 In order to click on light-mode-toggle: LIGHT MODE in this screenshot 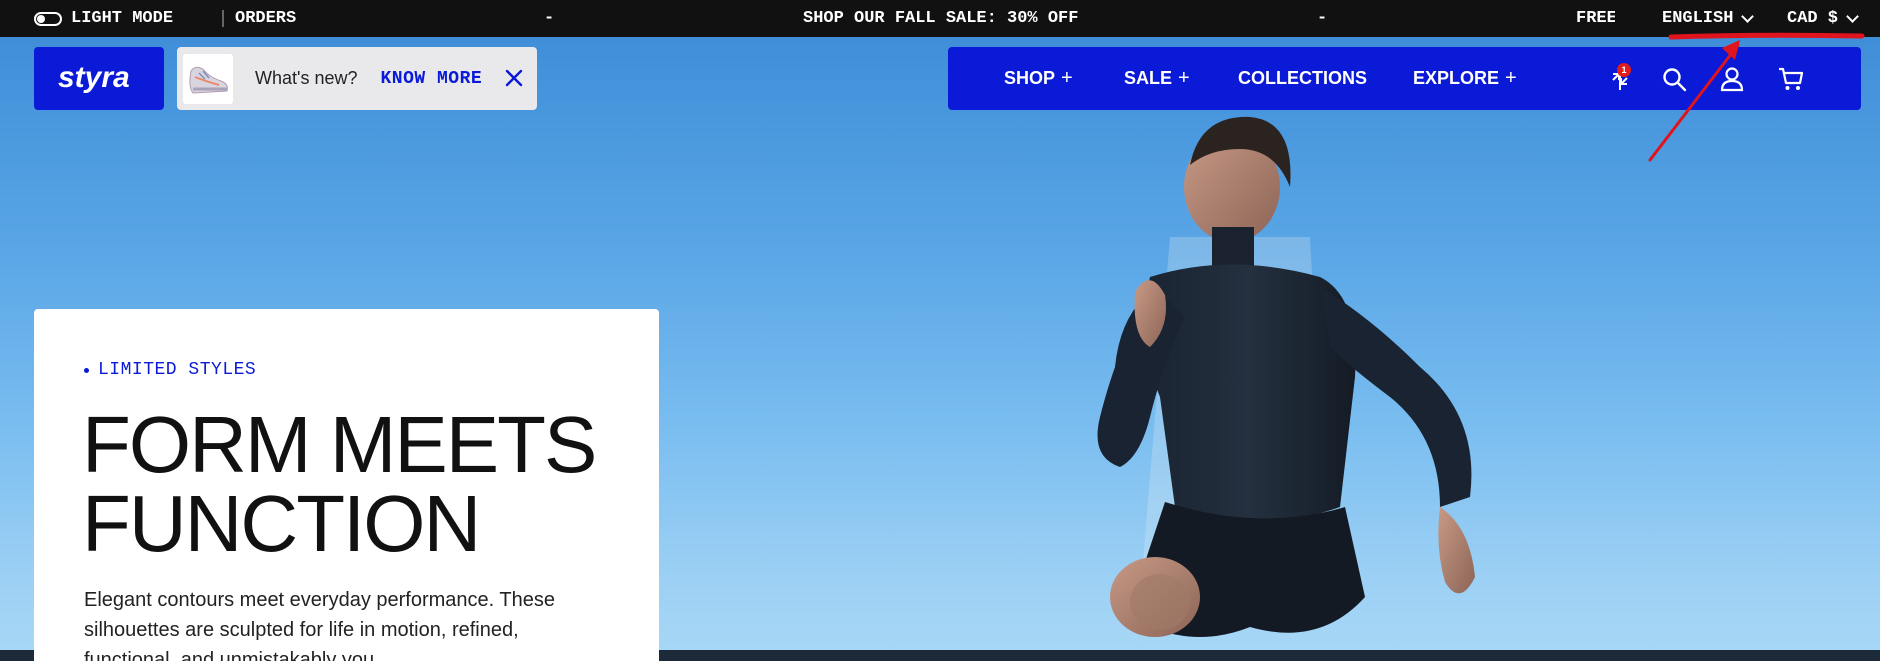, I will do `click(103, 18)`.